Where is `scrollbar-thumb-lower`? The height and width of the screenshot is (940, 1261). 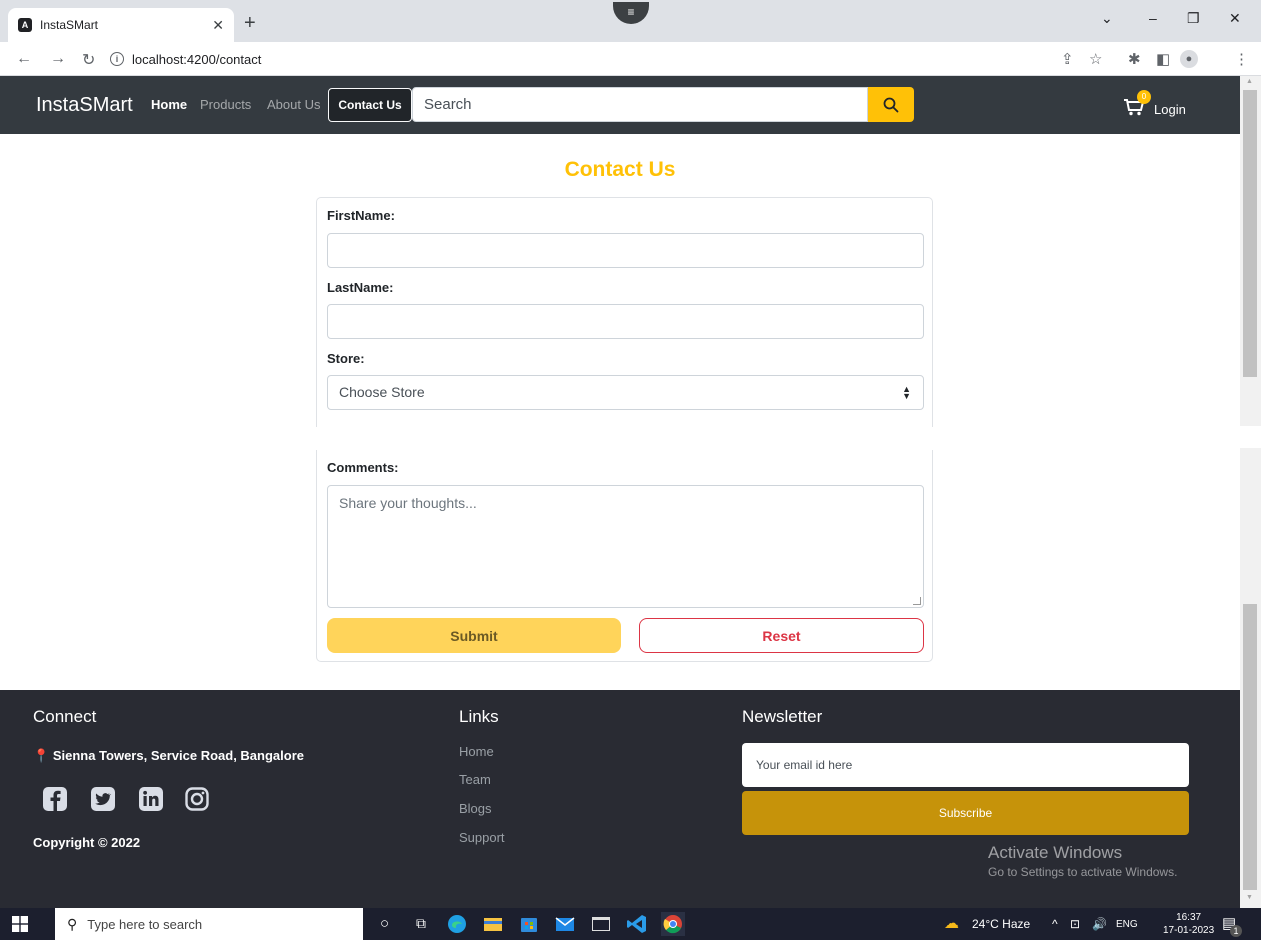
scrollbar-thumb-lower is located at coordinates (1250, 747).